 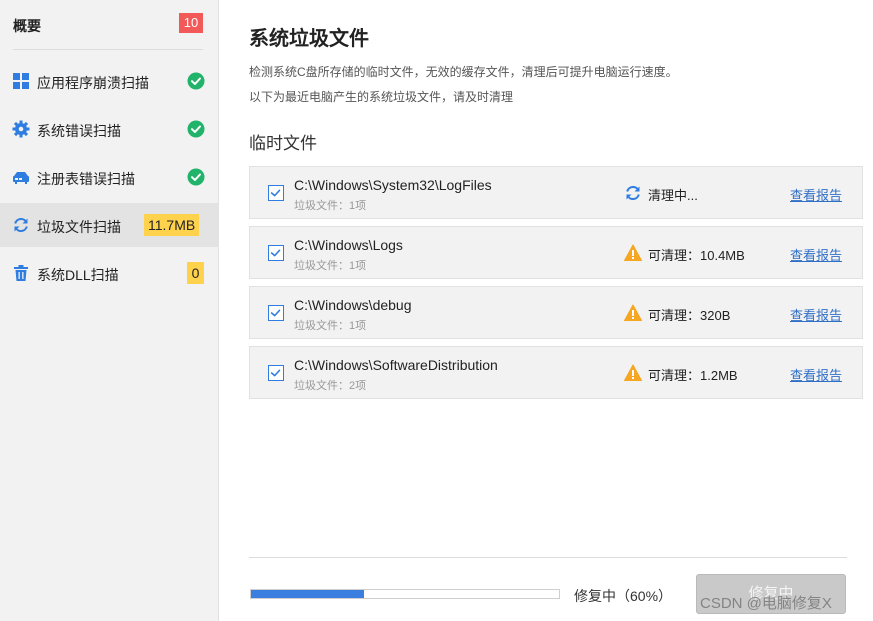 What do you see at coordinates (108, 49) in the screenshot?
I see `sidebar-divider` at bounding box center [108, 49].